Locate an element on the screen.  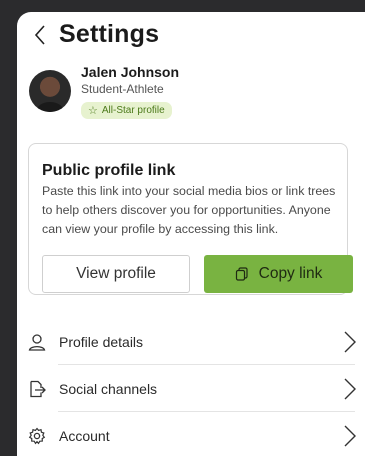
card-title: Public profile link is located at coordinates (109, 170).